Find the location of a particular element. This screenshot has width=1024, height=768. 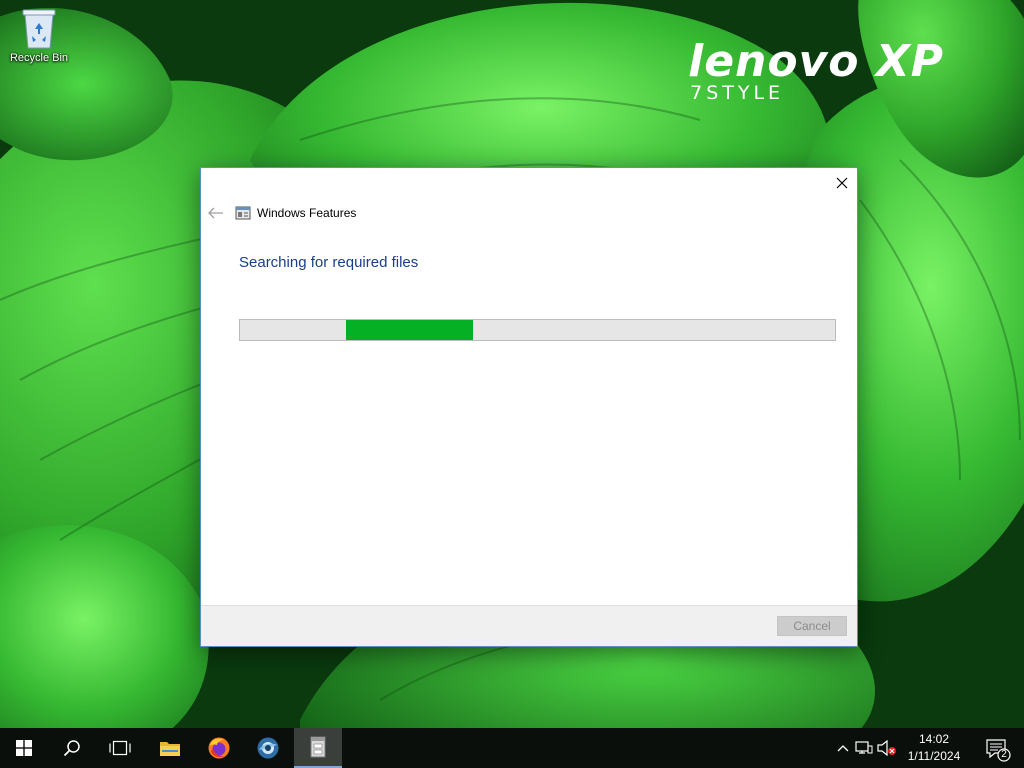

recycle-bin-label: Recycle Bin is located at coordinates (39, 58).